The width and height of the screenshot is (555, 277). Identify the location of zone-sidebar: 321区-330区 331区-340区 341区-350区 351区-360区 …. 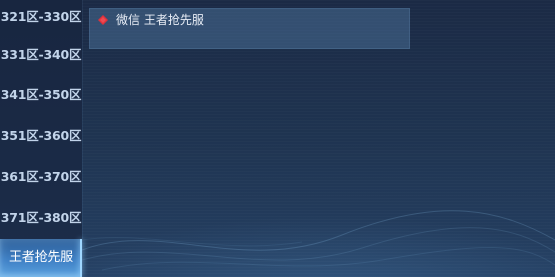
(41, 138).